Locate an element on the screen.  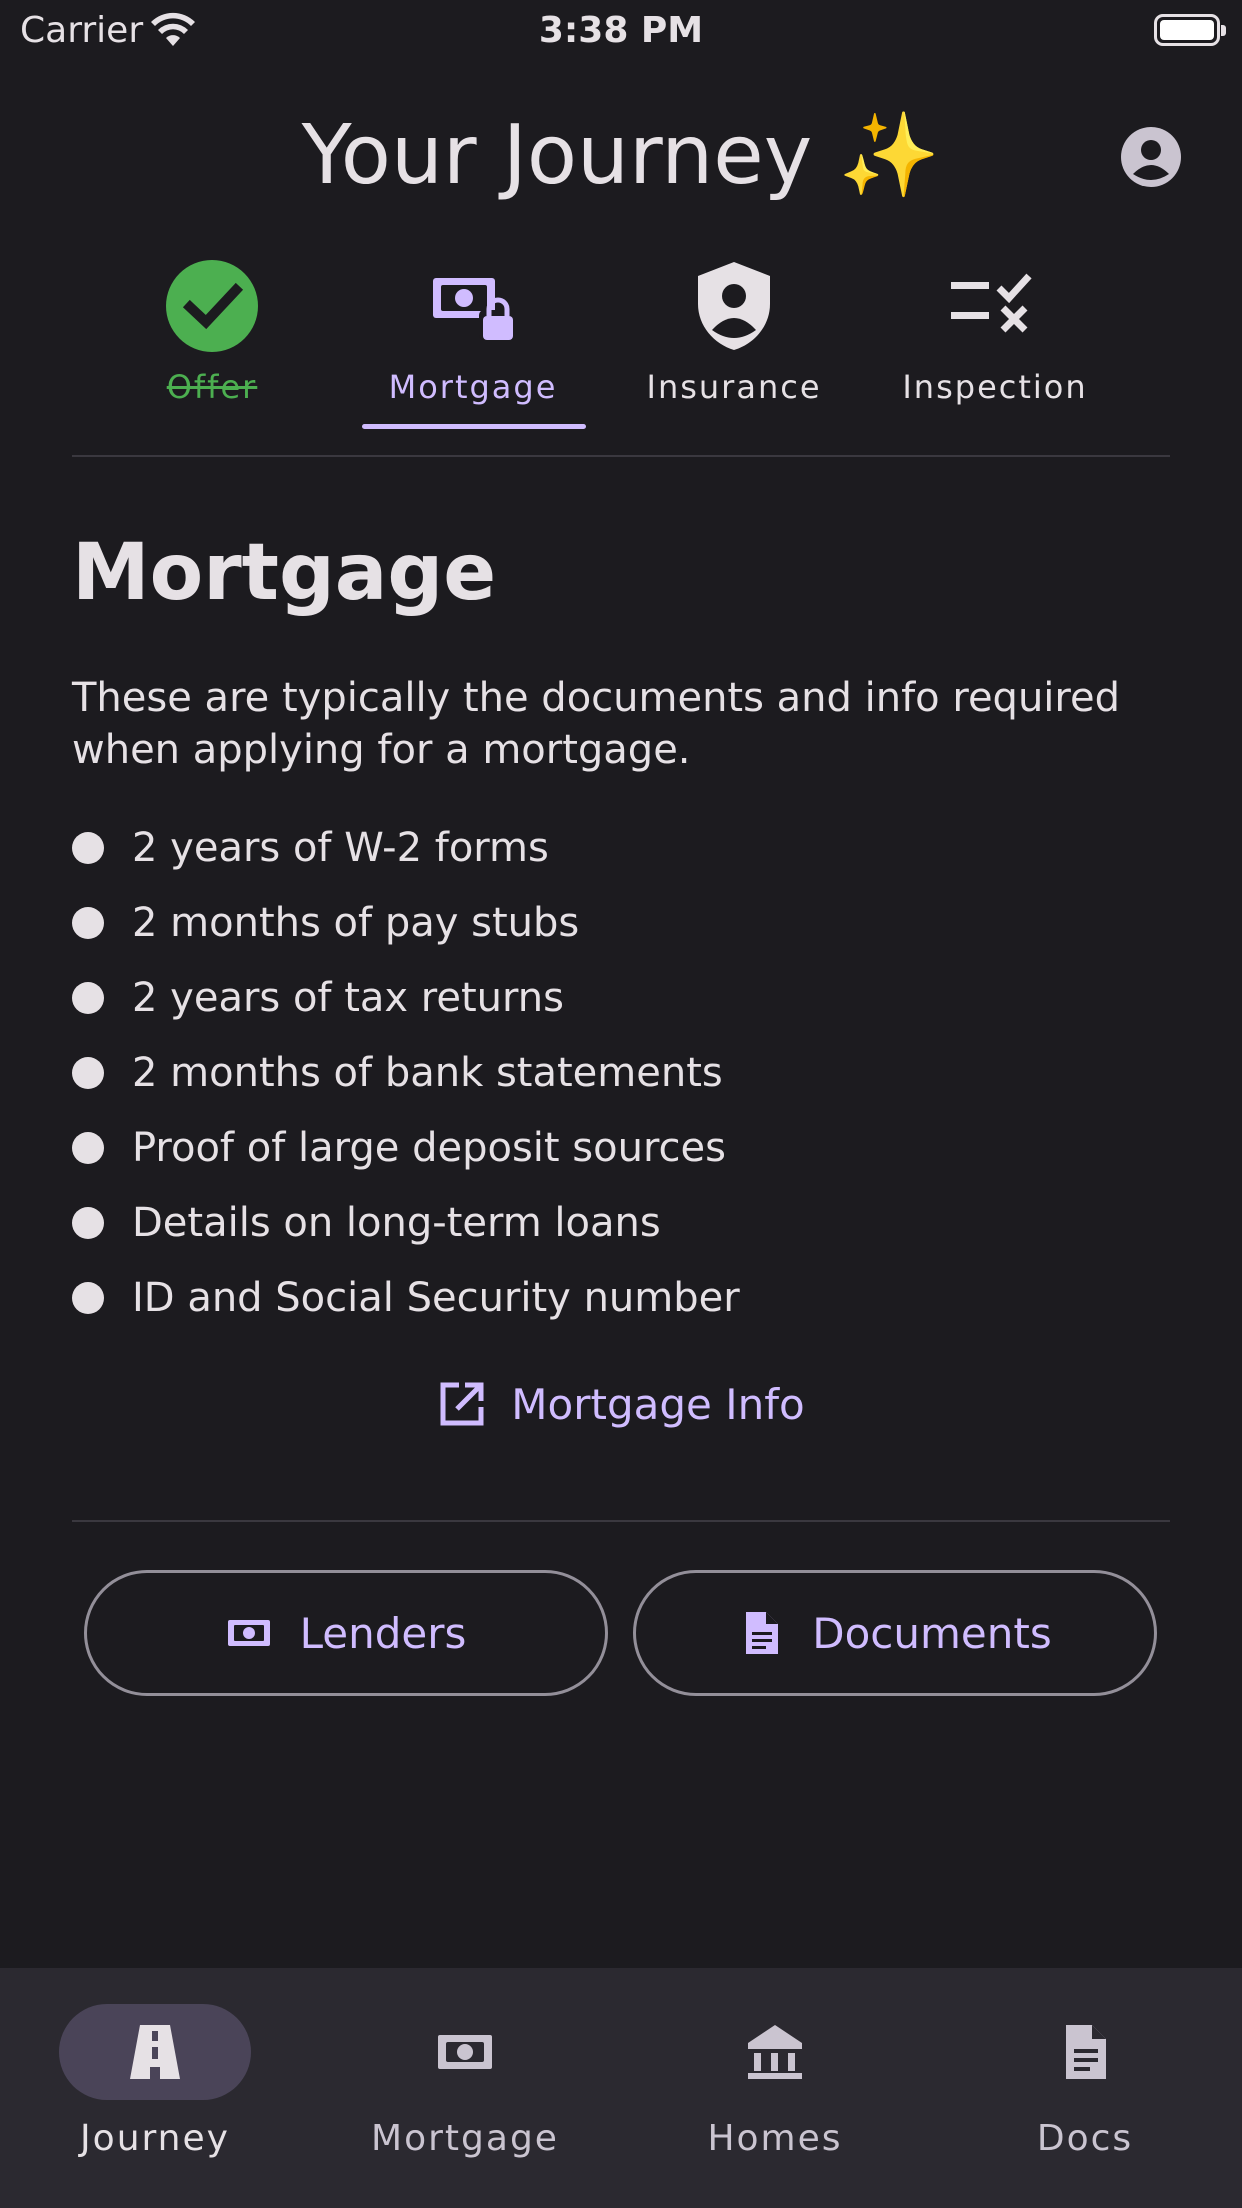
nav-item-journey: Journey is located at coordinates (155, 2084).